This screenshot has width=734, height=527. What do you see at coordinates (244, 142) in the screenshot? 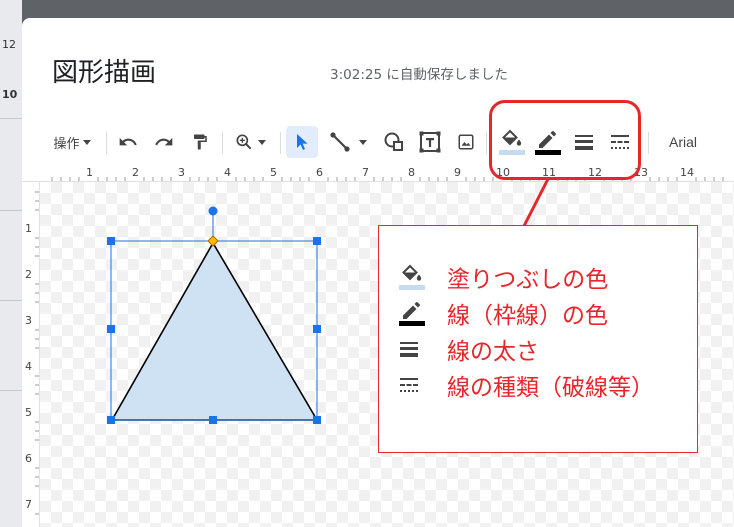
I see `zoom-icon` at bounding box center [244, 142].